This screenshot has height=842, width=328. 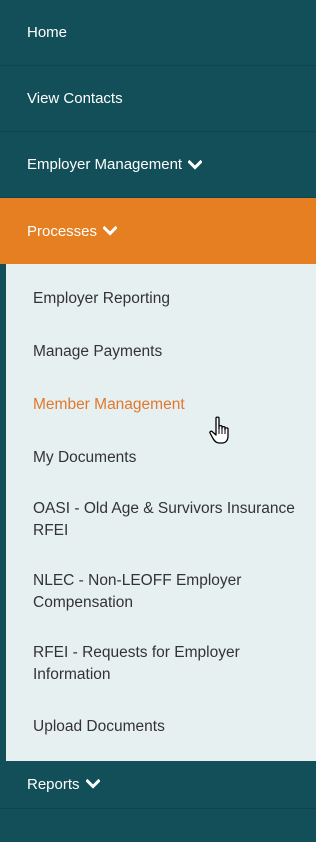 What do you see at coordinates (161, 726) in the screenshot?
I see `submenu-item-upload-documents: Upload Documents` at bounding box center [161, 726].